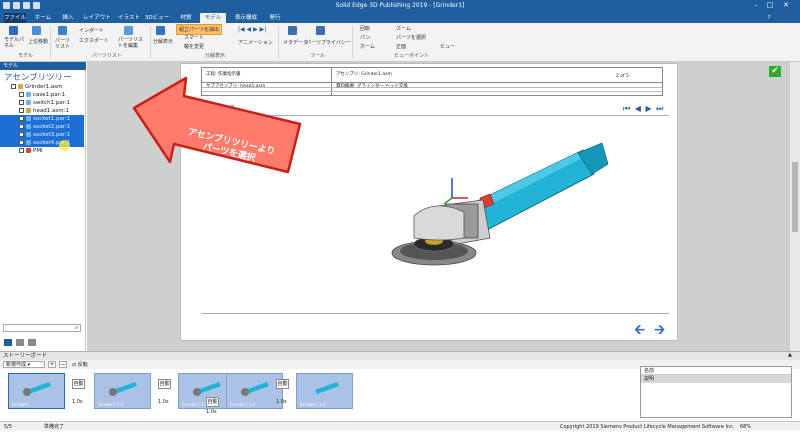  What do you see at coordinates (447, 46) in the screenshot?
I see `views-dropdown: ビュー` at bounding box center [447, 46].